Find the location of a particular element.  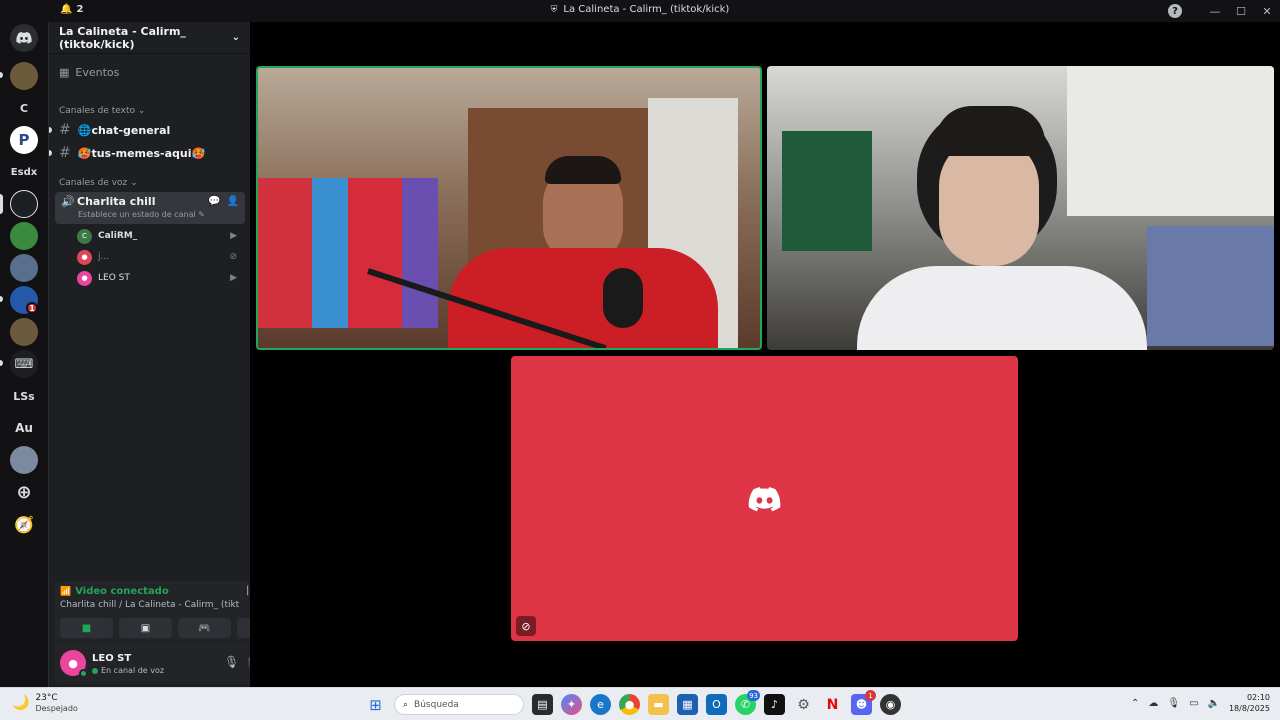

windows-start-icon: ⊞ is located at coordinates (375, 704).